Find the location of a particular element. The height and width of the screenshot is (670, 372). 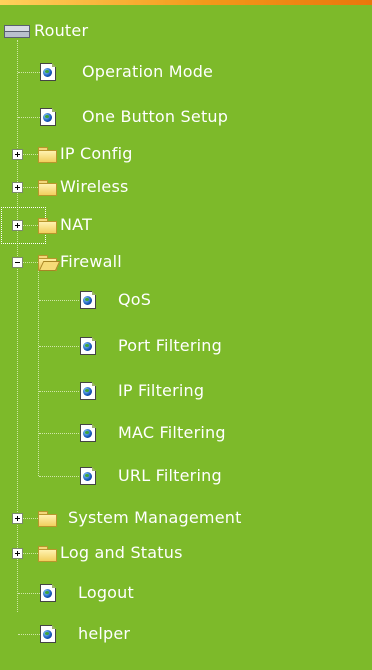

operation-mode-label: Operation Mode is located at coordinates (148, 71).